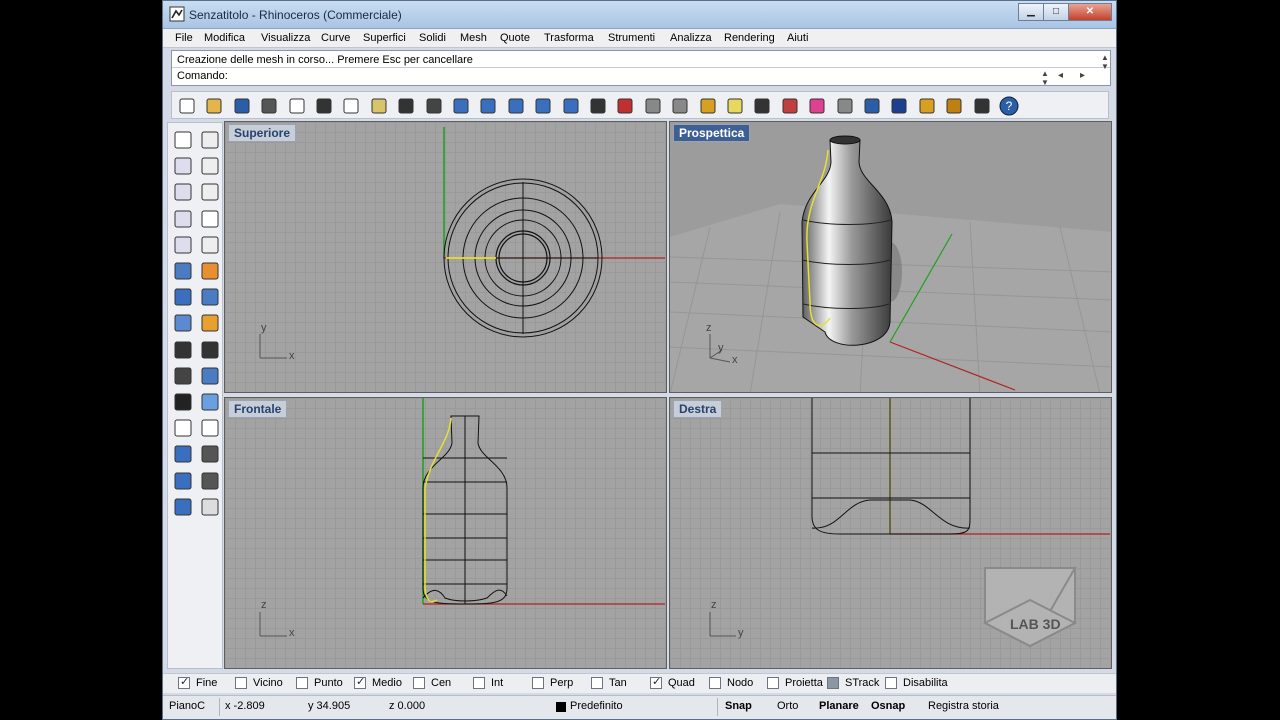 This screenshot has width=1280, height=720. Describe the element at coordinates (224, 38) in the screenshot. I see `menu-modifica: Modifica` at that location.